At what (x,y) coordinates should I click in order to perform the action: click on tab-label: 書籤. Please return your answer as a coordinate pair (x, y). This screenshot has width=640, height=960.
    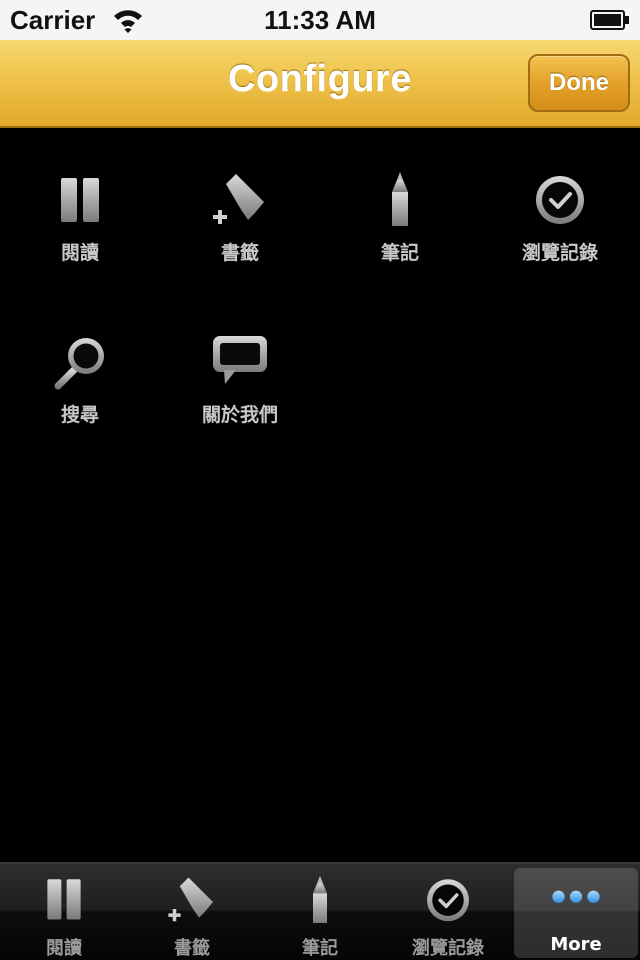
    Looking at the image, I should click on (192, 948).